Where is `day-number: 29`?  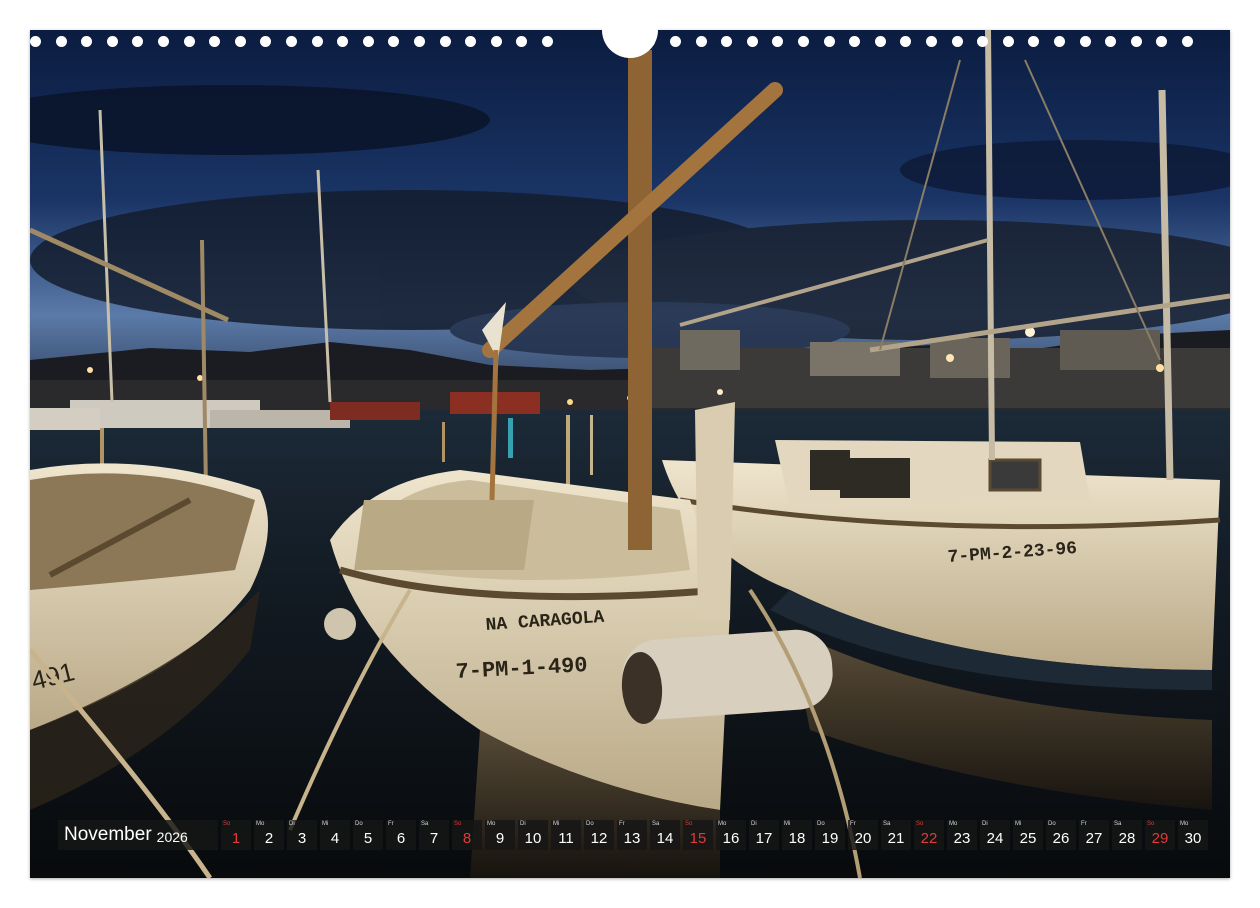
day-number: 29 is located at coordinates (1160, 838).